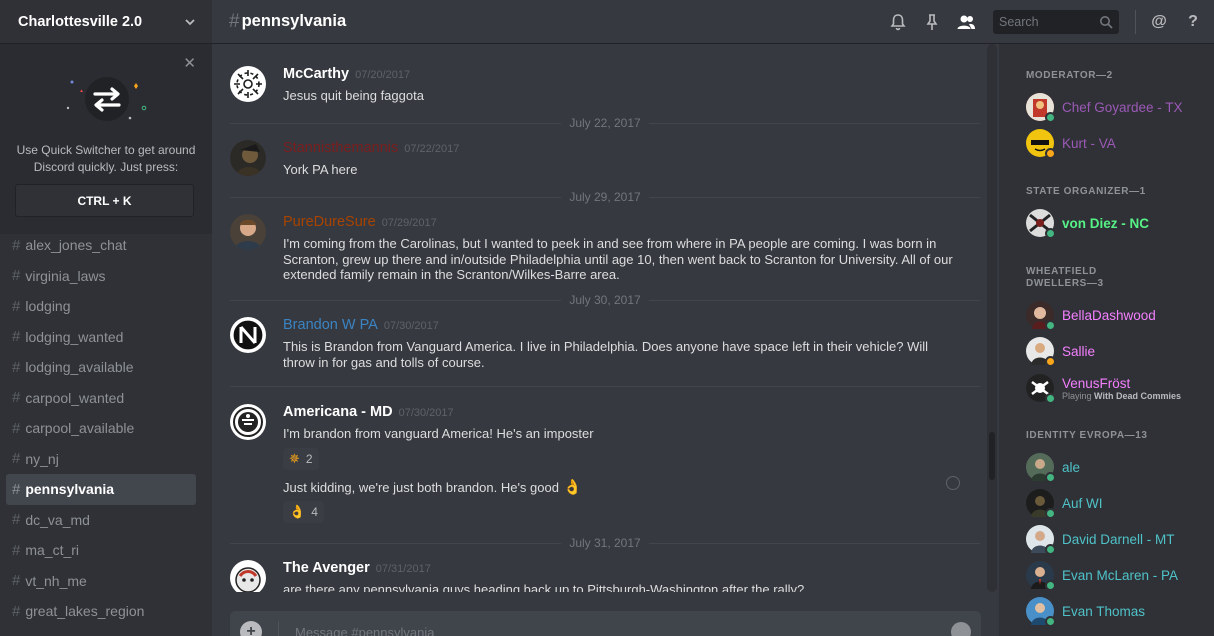 The width and height of the screenshot is (1214, 636). What do you see at coordinates (316, 74) in the screenshot?
I see `username: McCarthy` at bounding box center [316, 74].